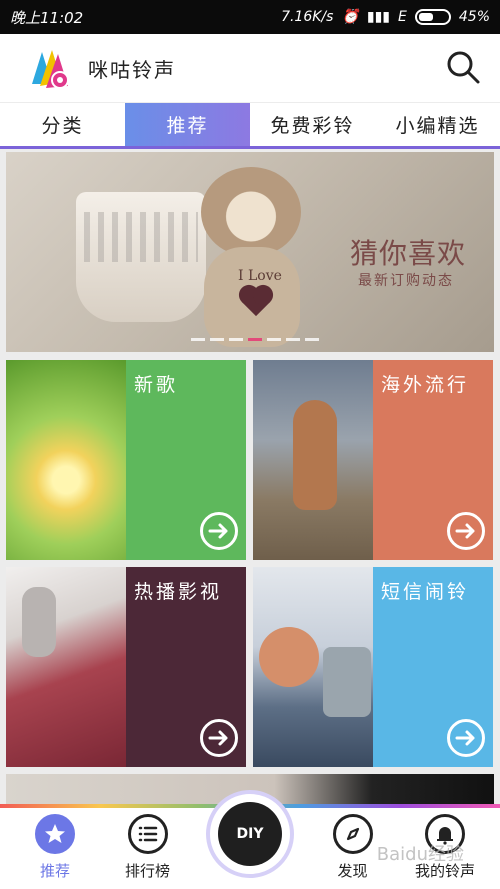 Image resolution: width=500 pixels, height=889 pixels. I want to click on status-icons: 7.16K/s ⏰ ▮▮▮ E 45%, so click(385, 17).